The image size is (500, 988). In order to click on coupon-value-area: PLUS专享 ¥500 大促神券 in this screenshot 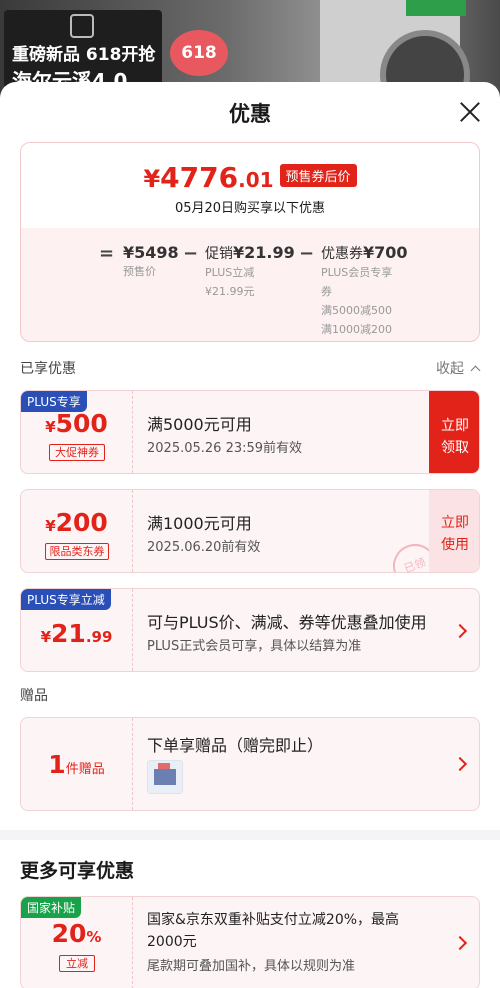, I will do `click(76, 432)`.